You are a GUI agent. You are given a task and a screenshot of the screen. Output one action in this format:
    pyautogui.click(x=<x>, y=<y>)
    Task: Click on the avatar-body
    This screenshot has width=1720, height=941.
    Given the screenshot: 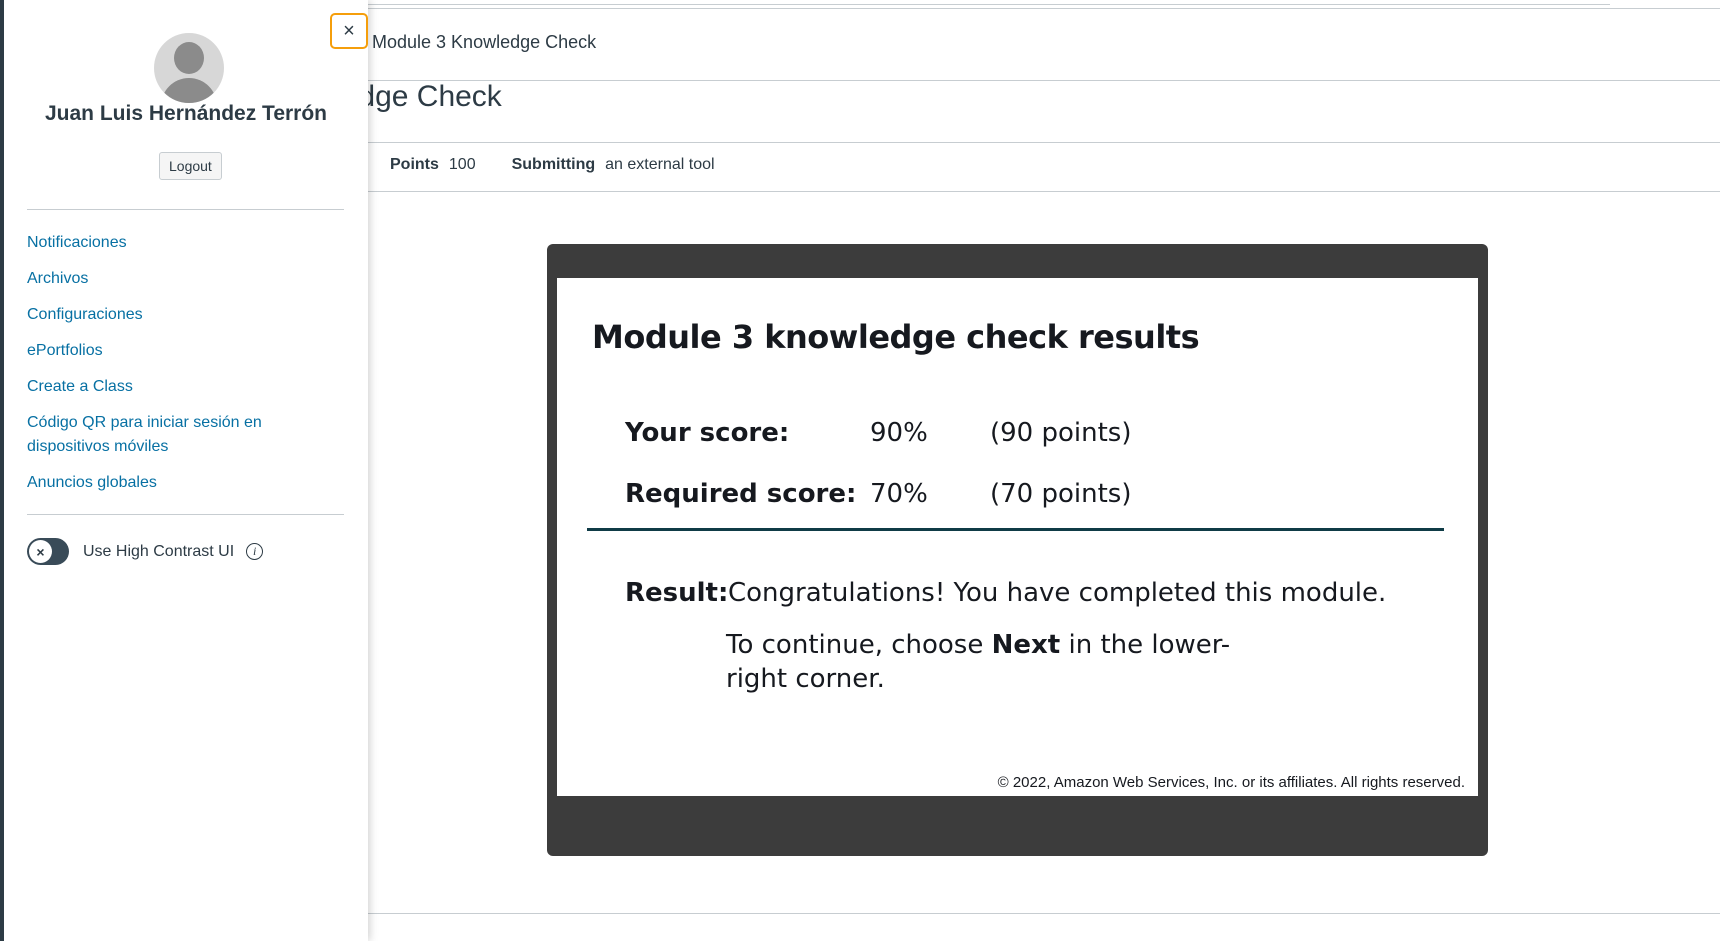 What is the action you would take?
    pyautogui.click(x=189, y=90)
    